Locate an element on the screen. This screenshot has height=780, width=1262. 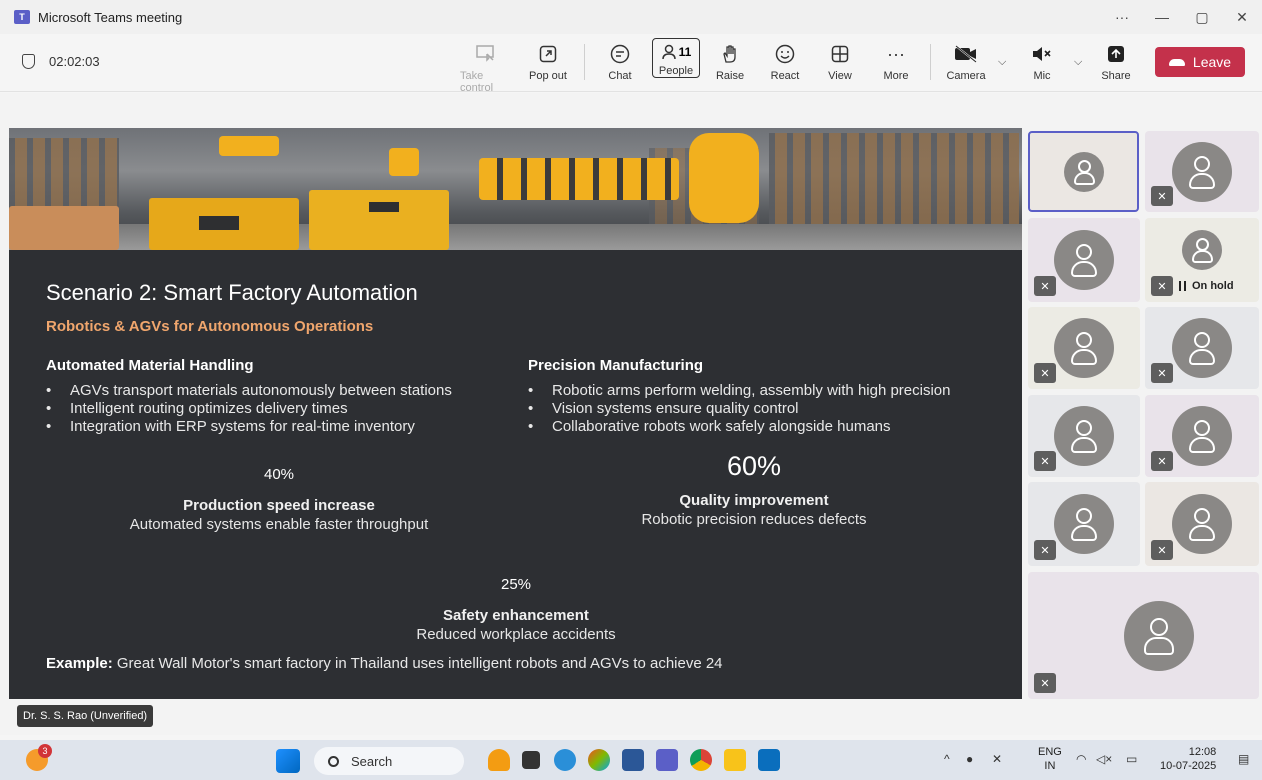
people-icon is located at coordinates (668, 52).